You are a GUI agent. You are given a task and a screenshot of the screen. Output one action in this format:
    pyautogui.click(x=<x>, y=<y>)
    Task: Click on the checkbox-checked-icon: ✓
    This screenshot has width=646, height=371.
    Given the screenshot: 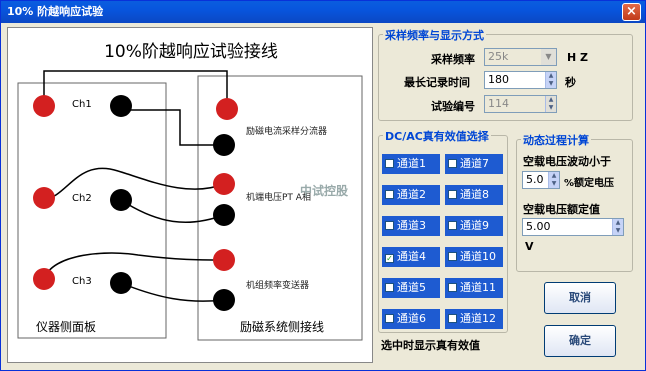 What is the action you would take?
    pyautogui.click(x=389, y=258)
    